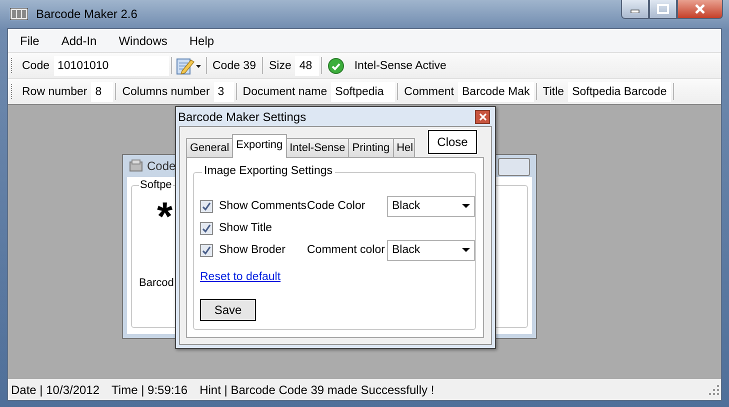 This screenshot has width=729, height=407. What do you see at coordinates (55, 389) in the screenshot?
I see `status-text: Date | 10/3/2012` at bounding box center [55, 389].